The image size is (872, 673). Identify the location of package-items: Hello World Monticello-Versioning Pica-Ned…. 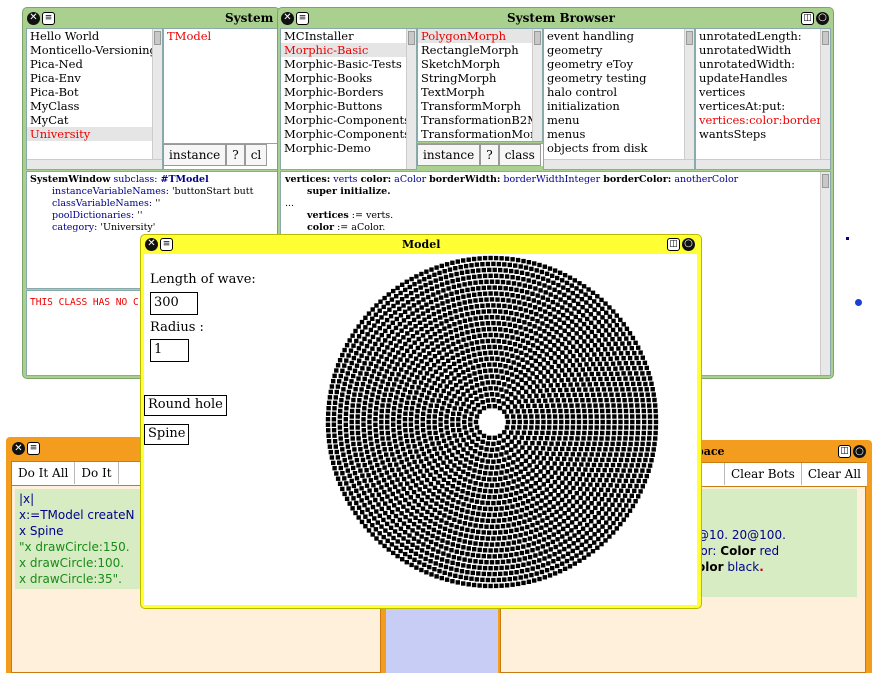
(94, 85).